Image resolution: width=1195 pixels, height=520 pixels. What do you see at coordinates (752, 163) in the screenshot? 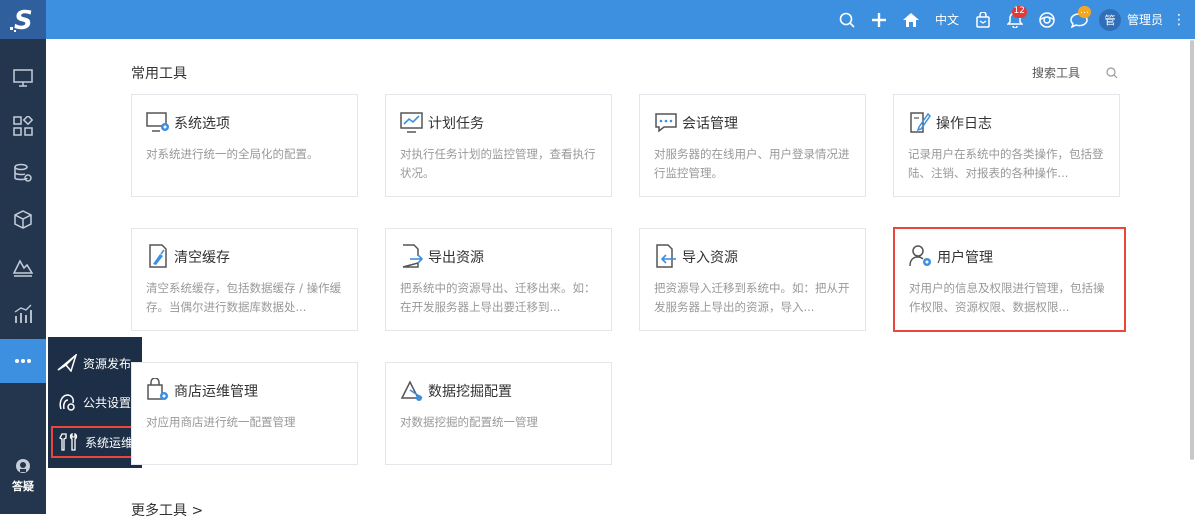
I see `card-description: 对服务器的在线用户、用户登录情况进行监控管理。` at bounding box center [752, 163].